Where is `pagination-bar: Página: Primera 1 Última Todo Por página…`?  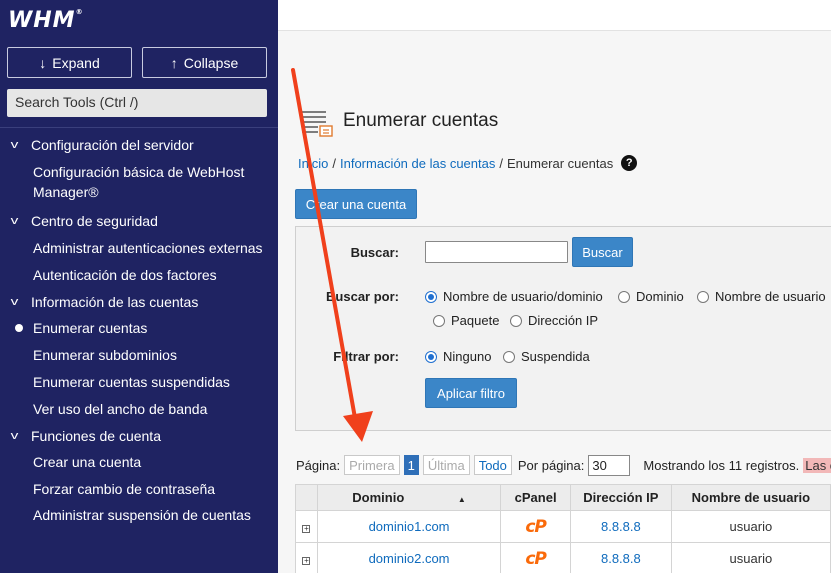 pagination-bar: Página: Primera 1 Última Todo Por página… is located at coordinates (563, 465).